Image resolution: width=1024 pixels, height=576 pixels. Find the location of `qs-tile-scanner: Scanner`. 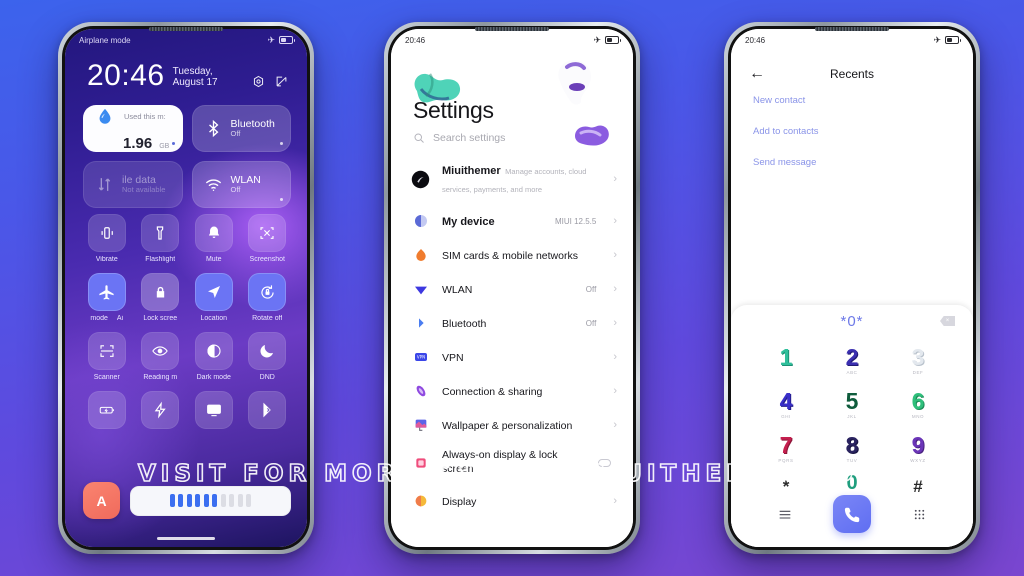

qs-tile-scanner: Scanner is located at coordinates (107, 356).